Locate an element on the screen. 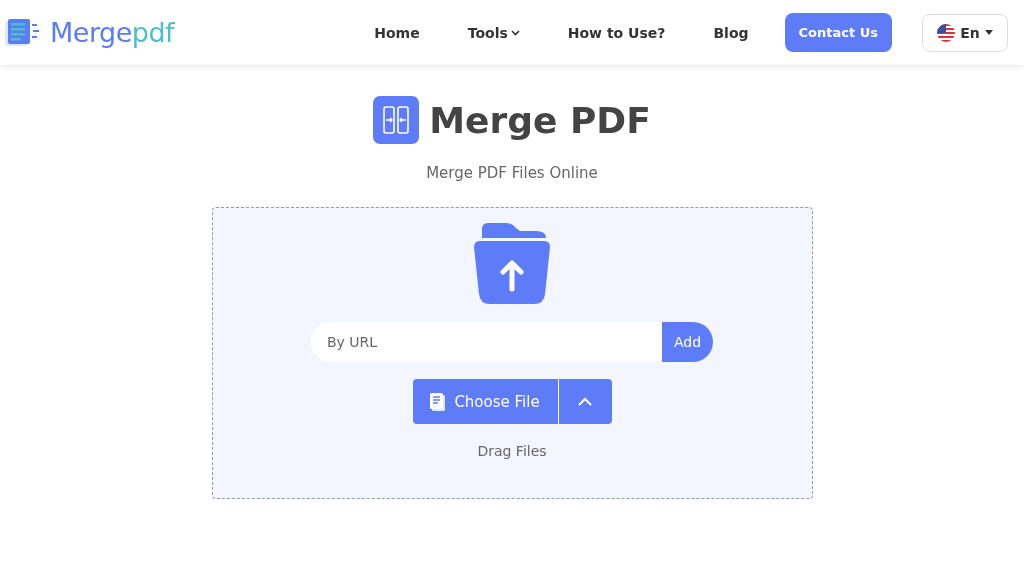  document-icon is located at coordinates (438, 401).